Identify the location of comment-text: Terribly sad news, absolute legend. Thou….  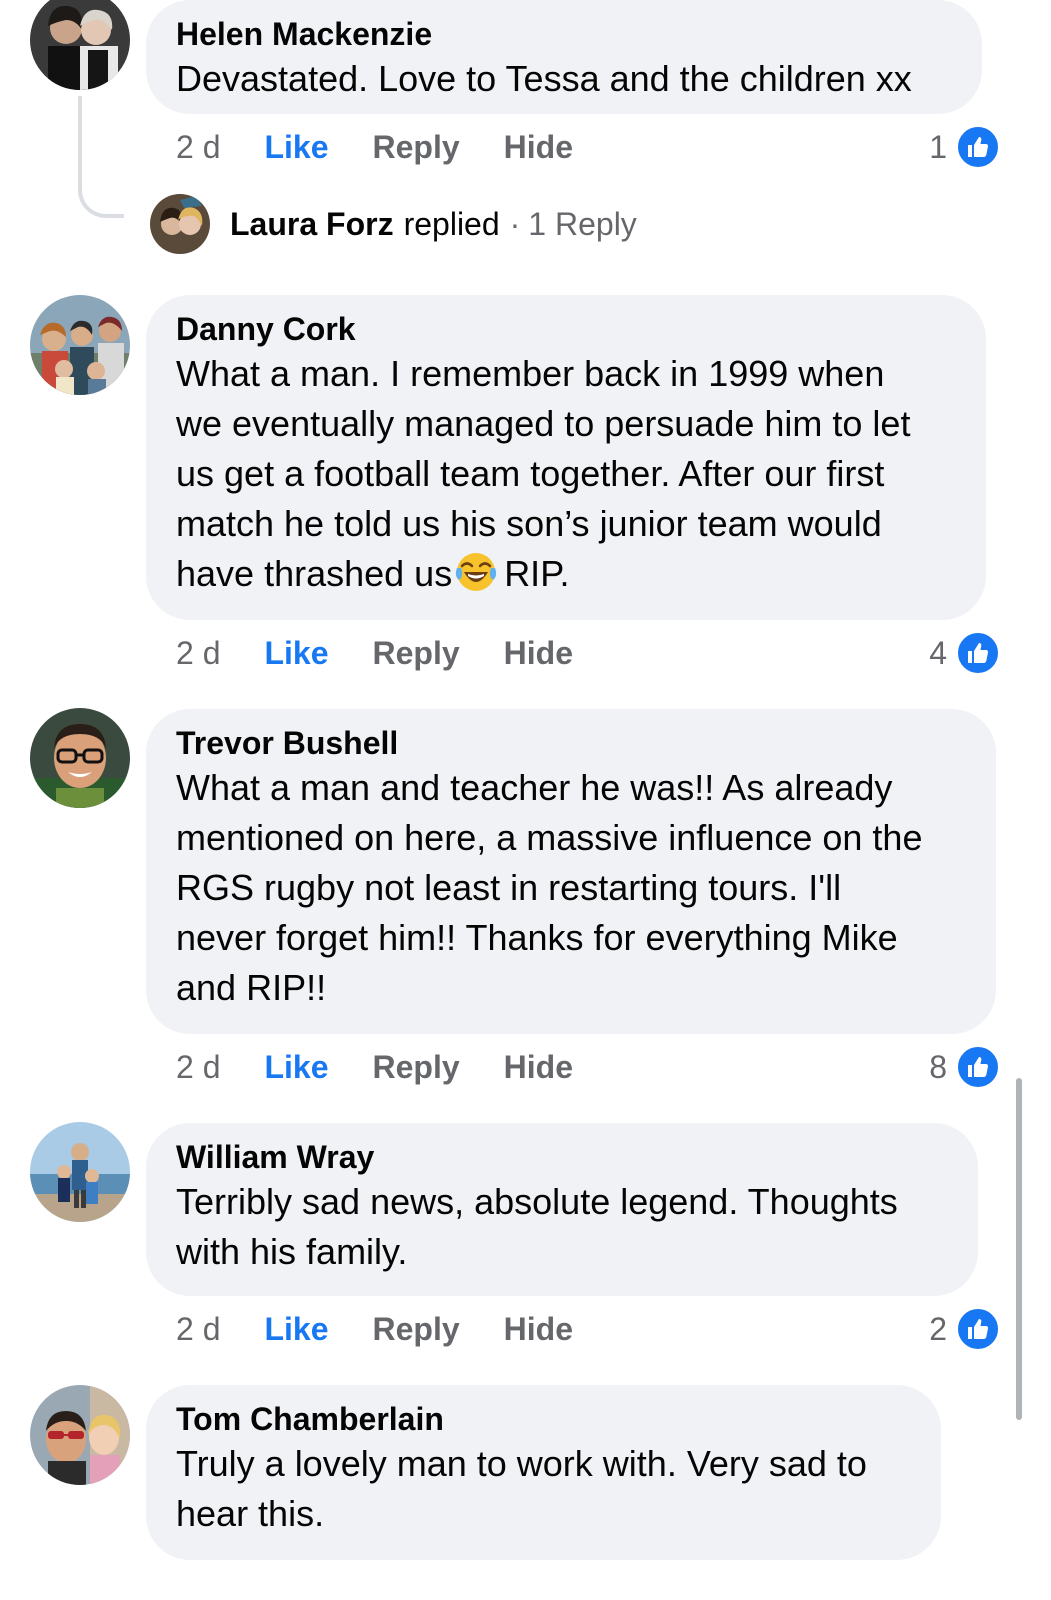
(537, 1226).